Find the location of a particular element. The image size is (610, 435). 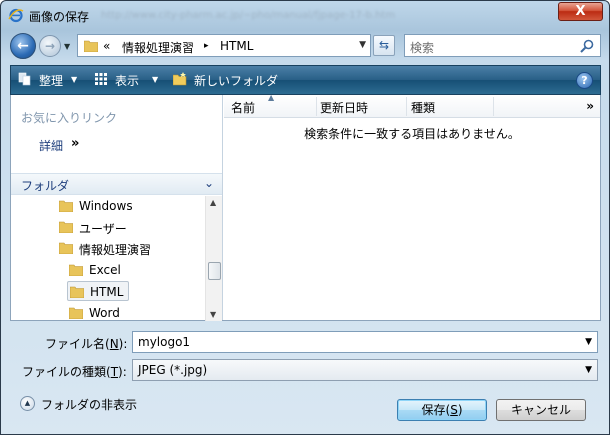

filetype-label-accesskey: T is located at coordinates (114, 372).